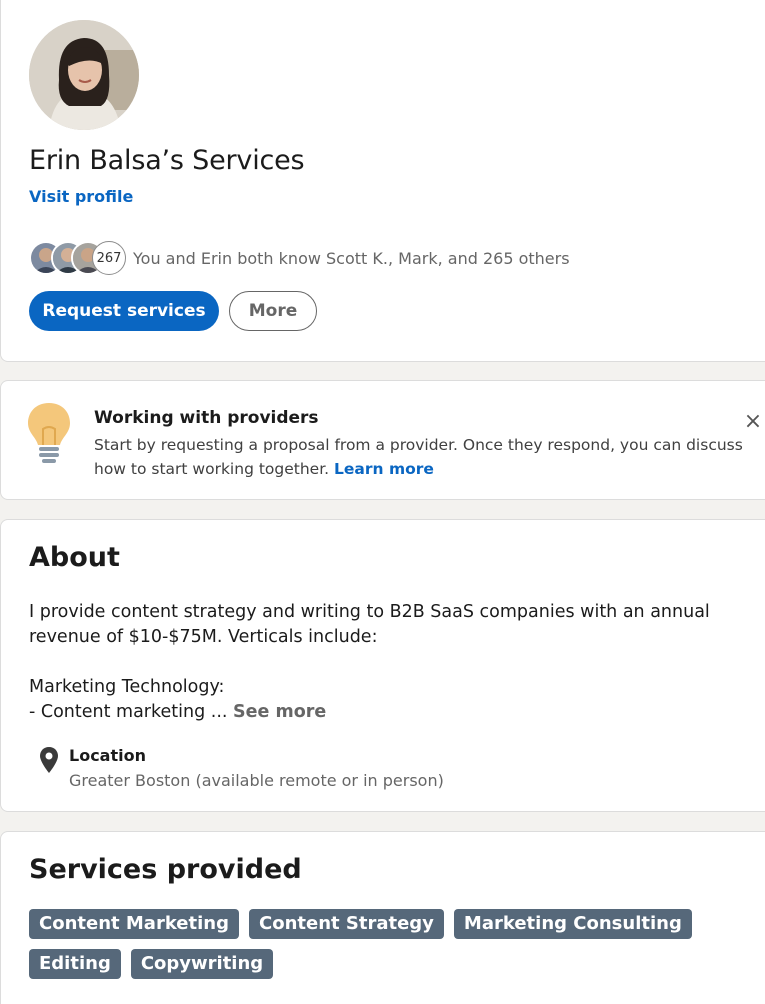 The width and height of the screenshot is (765, 1004). Describe the element at coordinates (107, 755) in the screenshot. I see `location-label: Location` at that location.